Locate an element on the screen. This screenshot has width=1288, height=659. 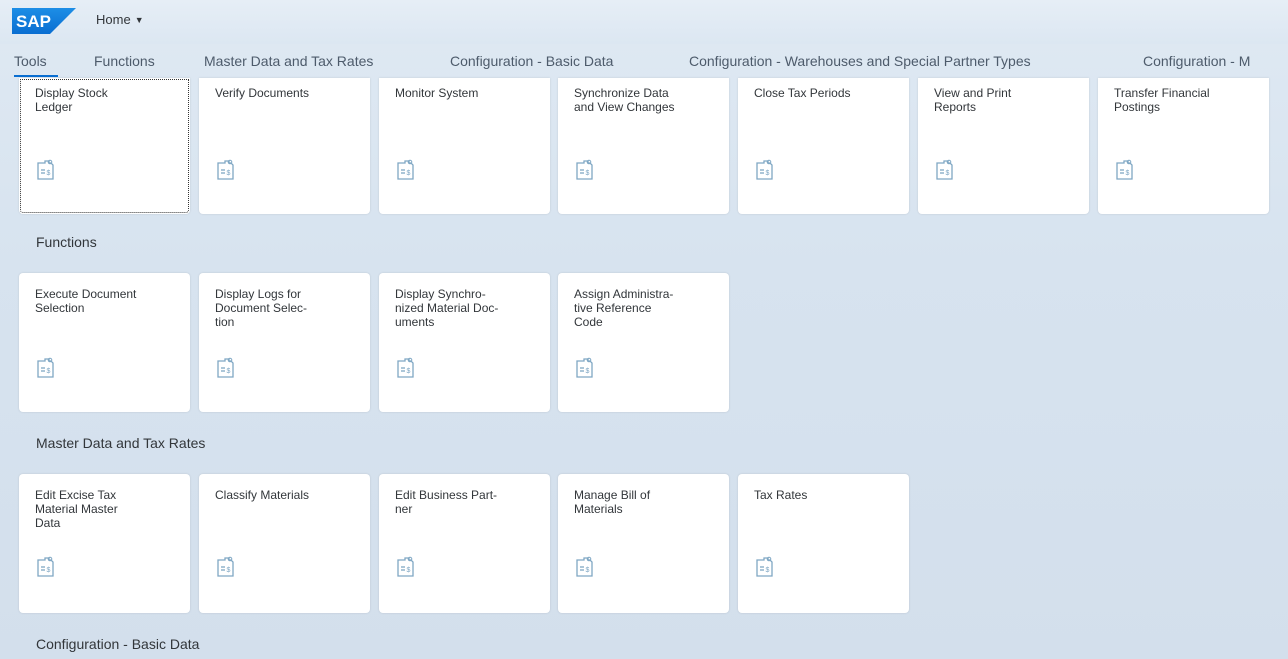
anchor-functions: Functions is located at coordinates (124, 61).